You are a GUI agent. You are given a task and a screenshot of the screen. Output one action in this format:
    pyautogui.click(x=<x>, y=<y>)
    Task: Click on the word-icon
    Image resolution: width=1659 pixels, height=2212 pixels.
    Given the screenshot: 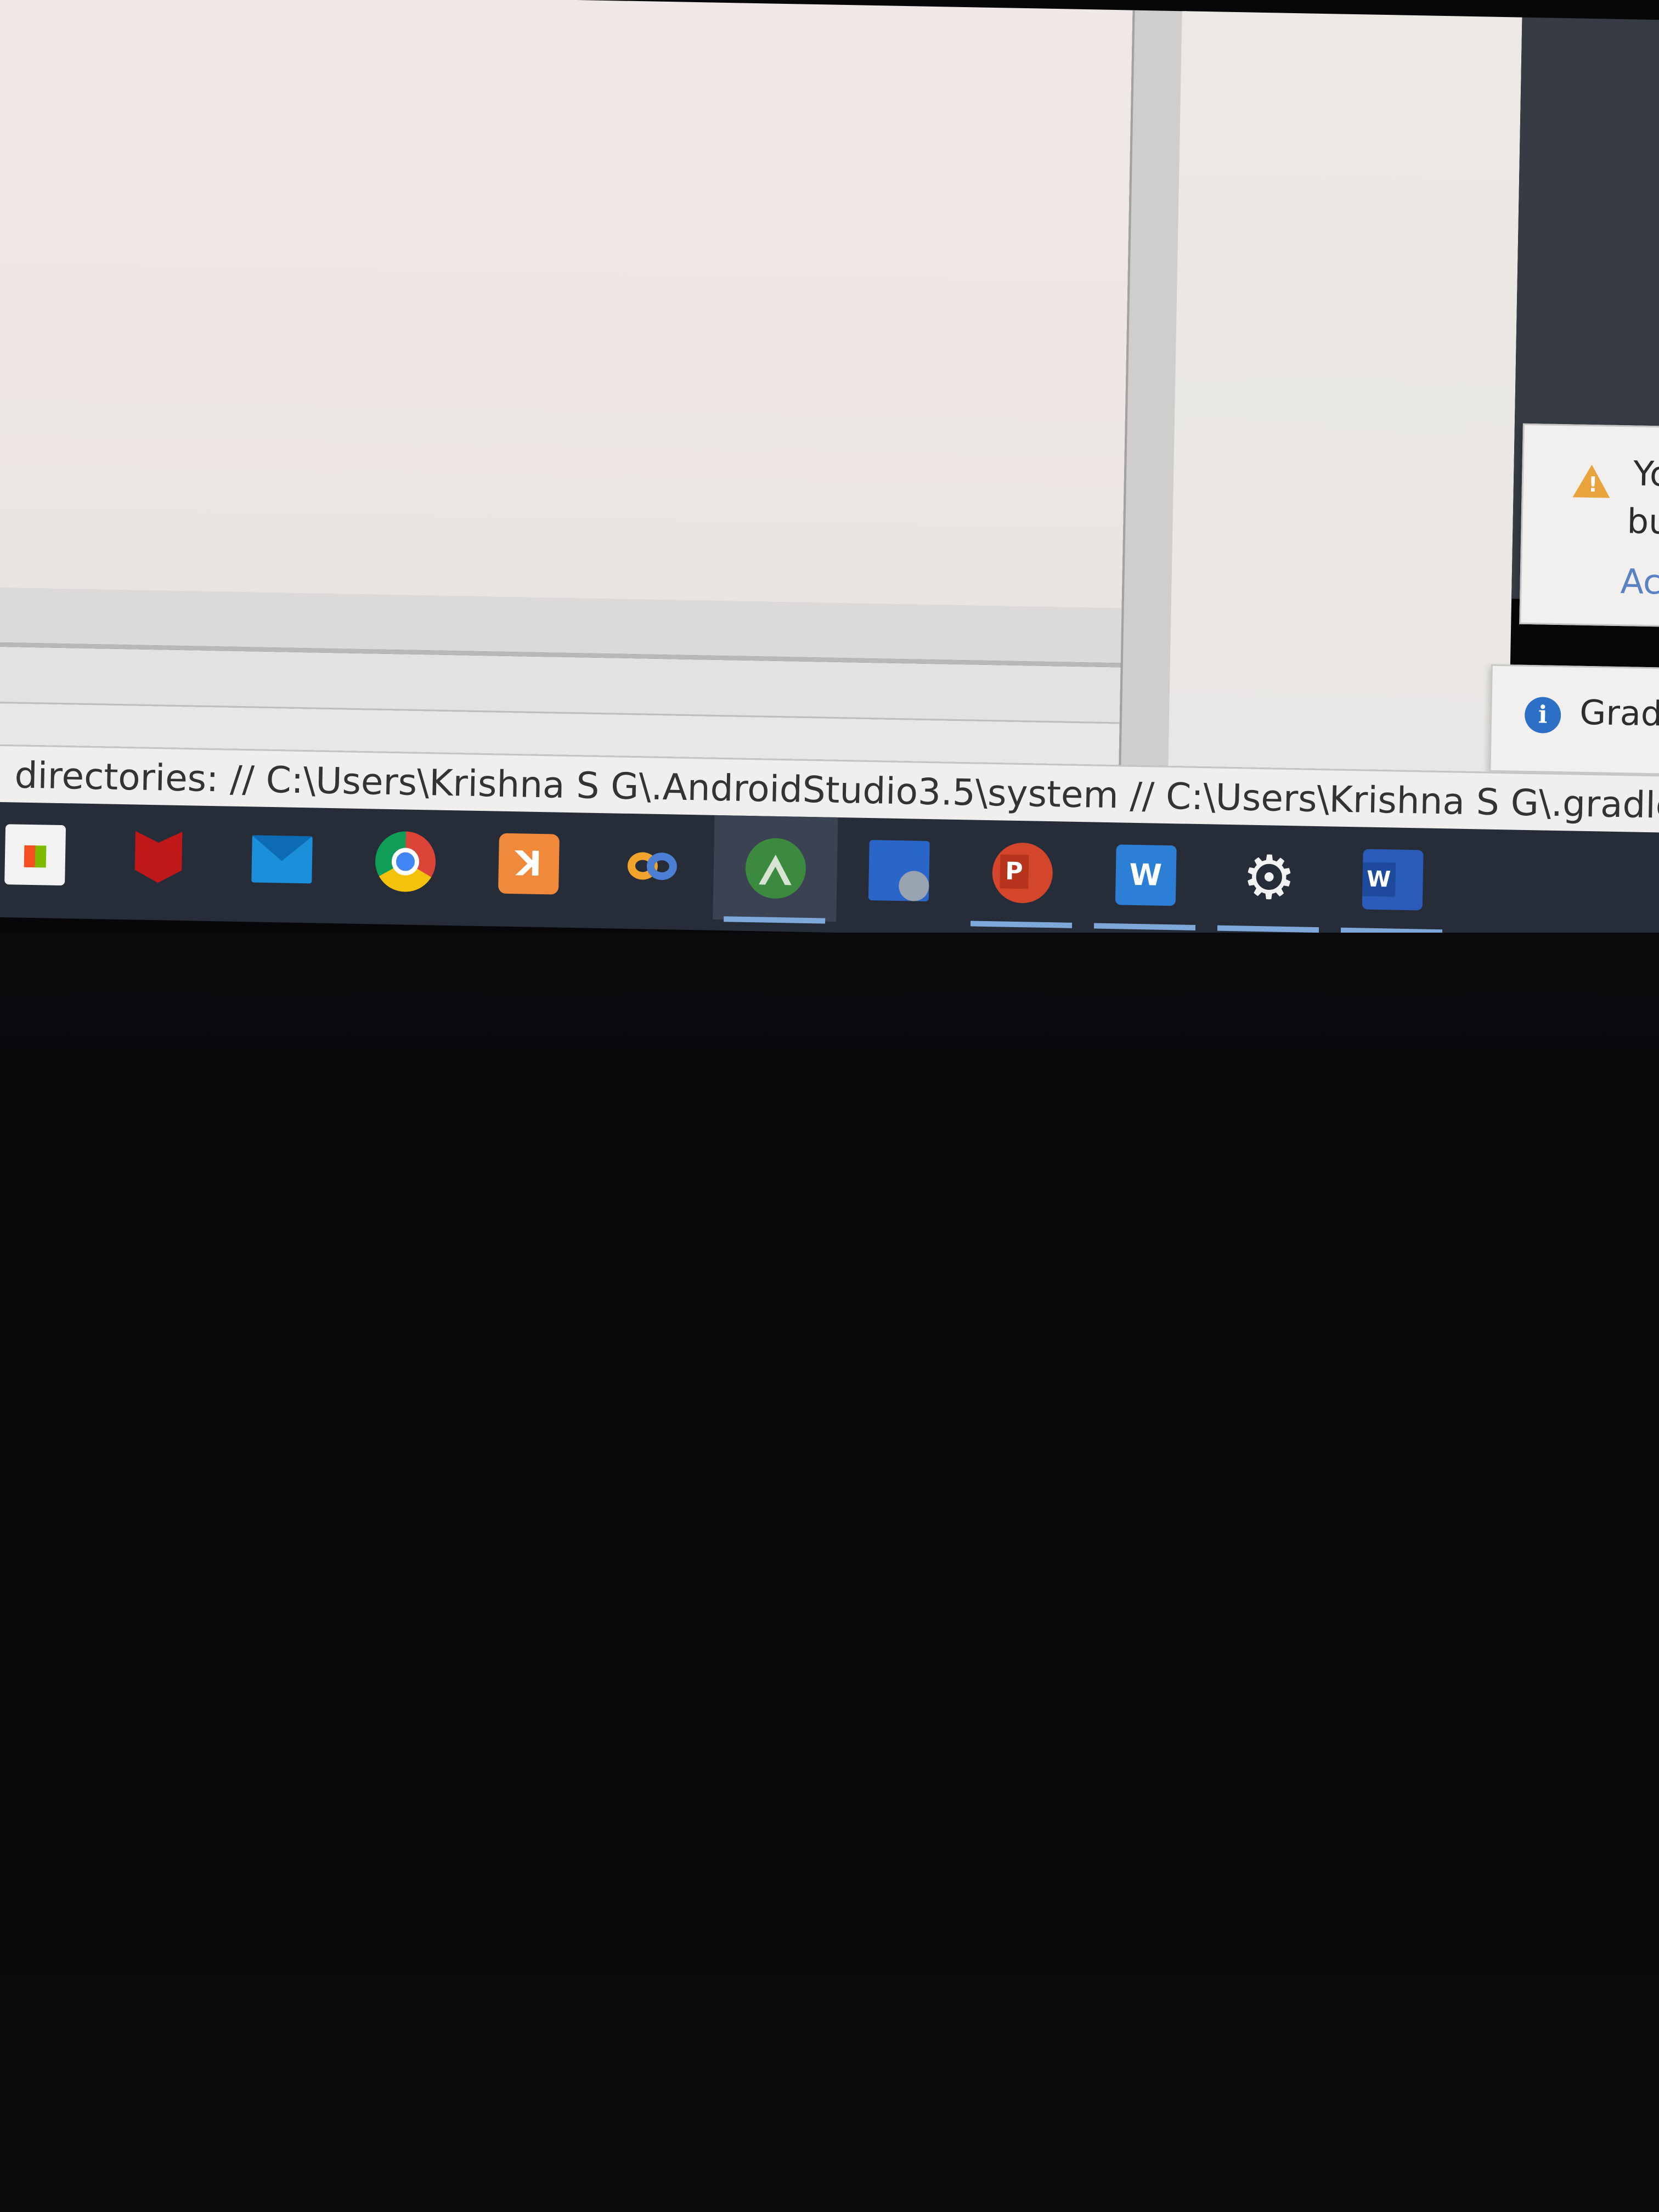 What is the action you would take?
    pyautogui.click(x=1393, y=880)
    